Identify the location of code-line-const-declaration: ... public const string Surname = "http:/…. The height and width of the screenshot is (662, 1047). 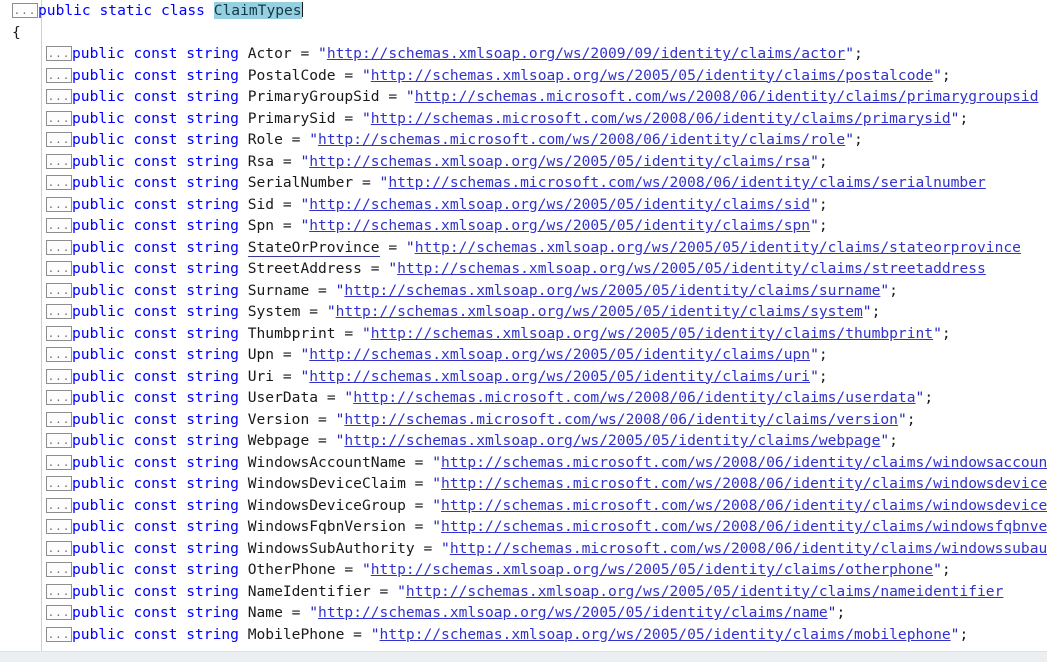
(523, 291).